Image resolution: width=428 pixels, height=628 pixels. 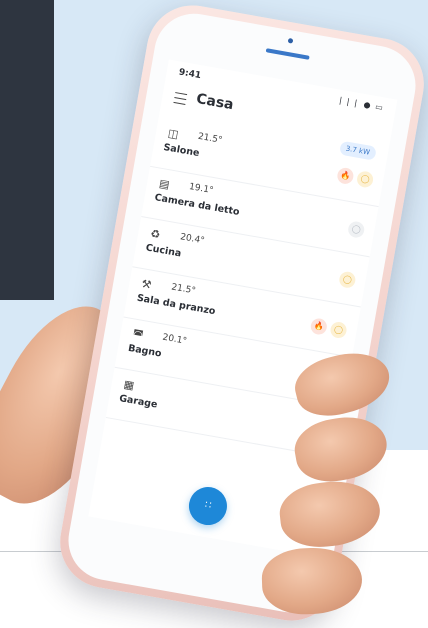 What do you see at coordinates (197, 205) in the screenshot?
I see `room-name: Camera da letto` at bounding box center [197, 205].